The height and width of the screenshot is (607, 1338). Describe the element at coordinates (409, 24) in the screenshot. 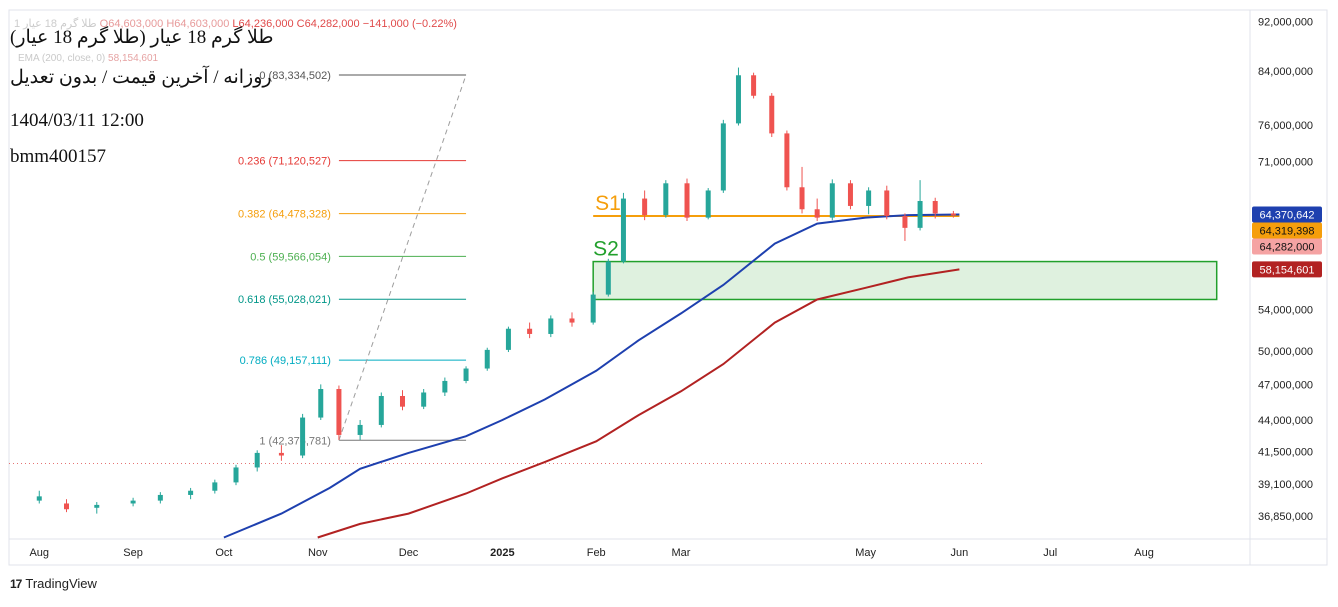

I see `change-value: −141,000 (−0.22%)` at that location.